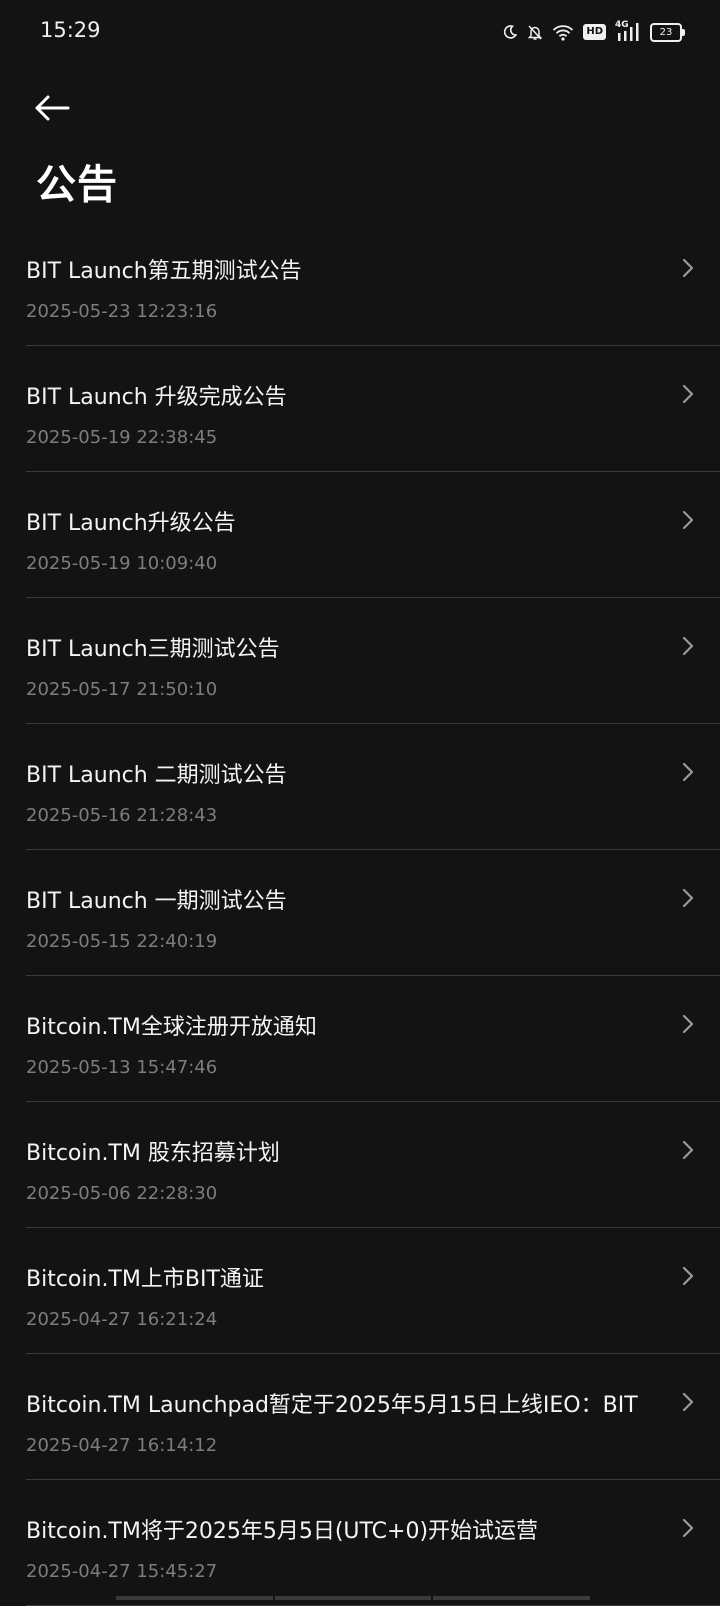 The width and height of the screenshot is (720, 1606). Describe the element at coordinates (353, 1598) in the screenshot. I see `scroll-indicator` at that location.